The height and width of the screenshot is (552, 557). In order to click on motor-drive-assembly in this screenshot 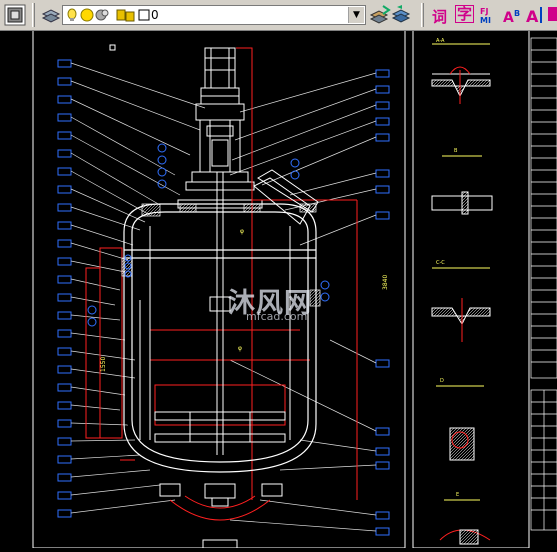, I will do `click(220, 128)`.